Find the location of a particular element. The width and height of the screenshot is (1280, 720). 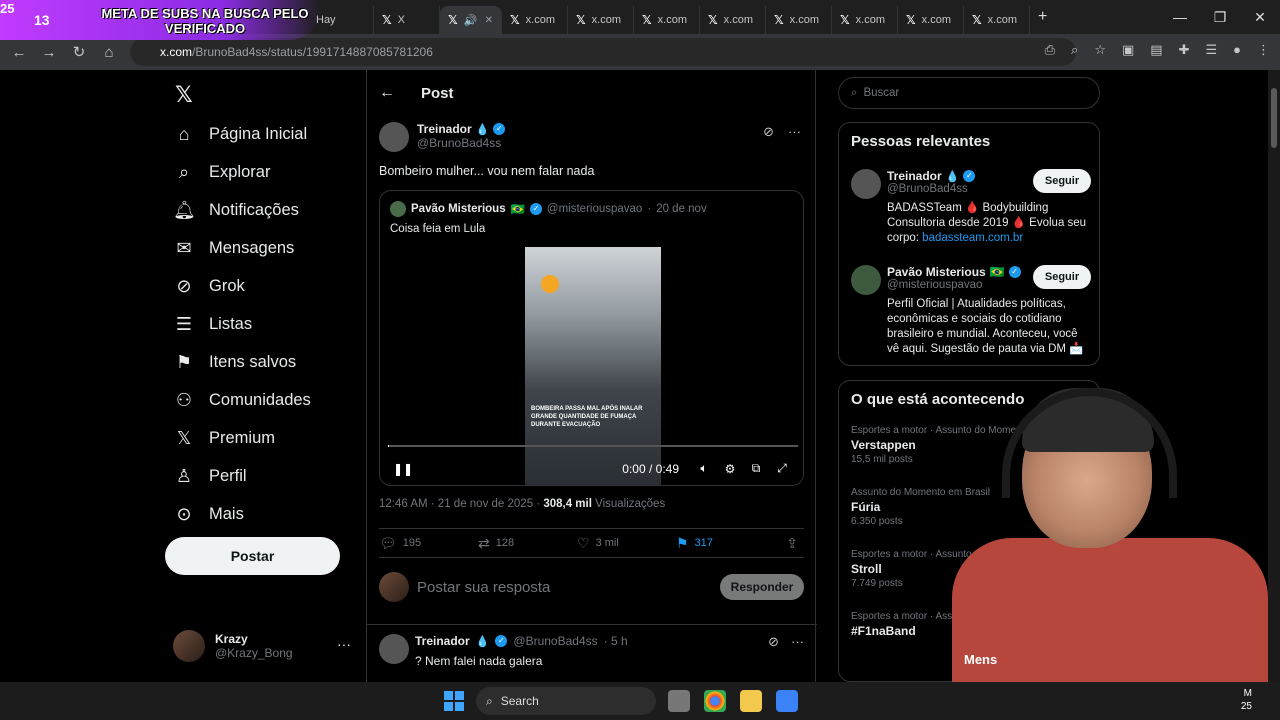

menu-icon: ⋮ is located at coordinates (1263, 50).